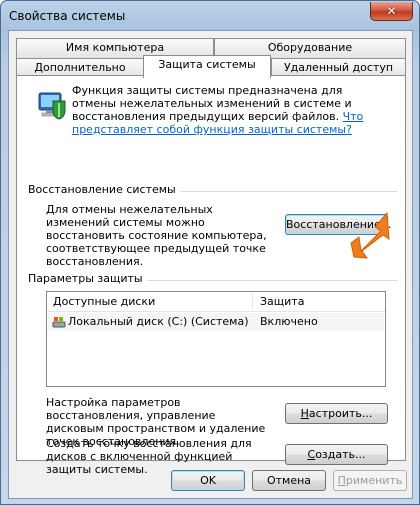 This screenshot has width=420, height=505. I want to click on column-header-protection: Защита, so click(279, 302).